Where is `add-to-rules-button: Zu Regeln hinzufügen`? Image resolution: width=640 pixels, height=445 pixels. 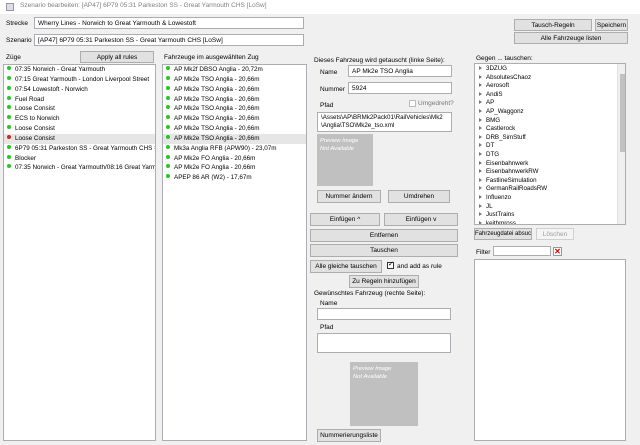 add-to-rules-button: Zu Regeln hinzufügen is located at coordinates (384, 281).